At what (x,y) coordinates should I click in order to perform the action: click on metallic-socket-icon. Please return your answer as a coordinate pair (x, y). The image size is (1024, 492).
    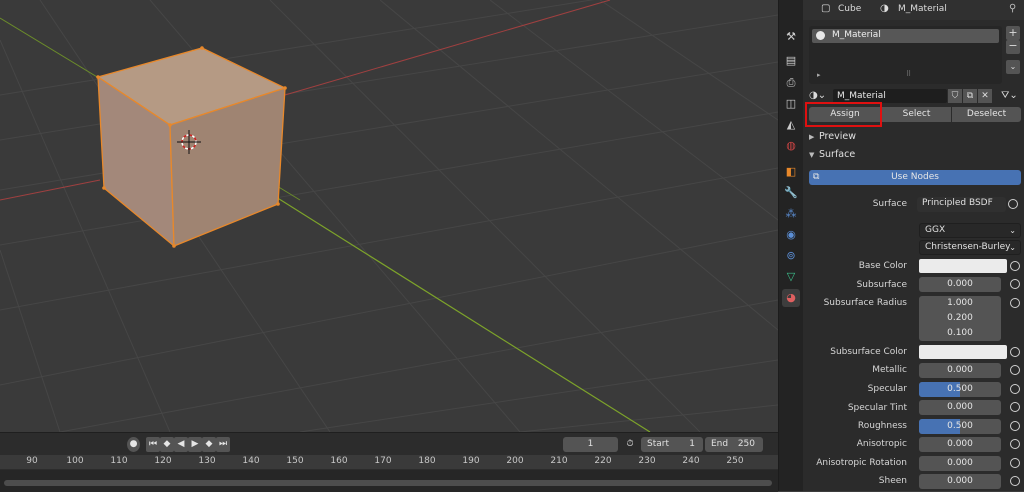
    Looking at the image, I should click on (1015, 370).